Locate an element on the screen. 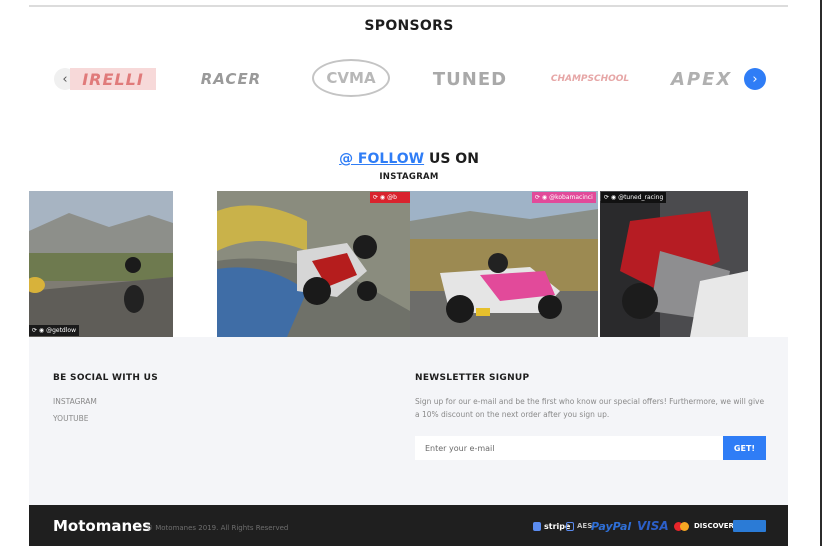 Image resolution: width=822 pixels, height=546 pixels. social-link-youtube: YOUTUBE is located at coordinates (71, 418).